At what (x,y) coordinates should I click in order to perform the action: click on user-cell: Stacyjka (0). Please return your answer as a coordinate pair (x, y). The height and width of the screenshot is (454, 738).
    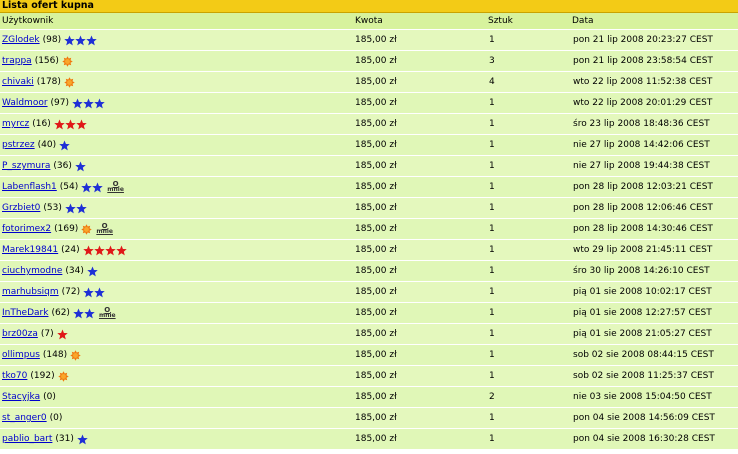
    Looking at the image, I should click on (177, 397).